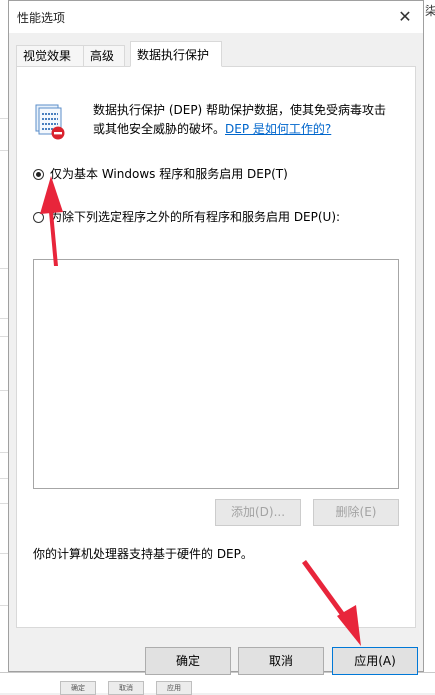 This screenshot has height=695, width=435. I want to click on radio-button-unchecked, so click(38, 217).